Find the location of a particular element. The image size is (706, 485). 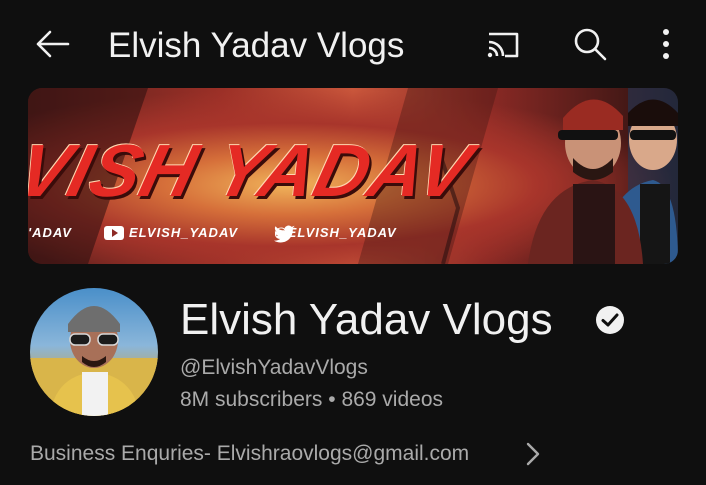

verified-badge is located at coordinates (610, 320).